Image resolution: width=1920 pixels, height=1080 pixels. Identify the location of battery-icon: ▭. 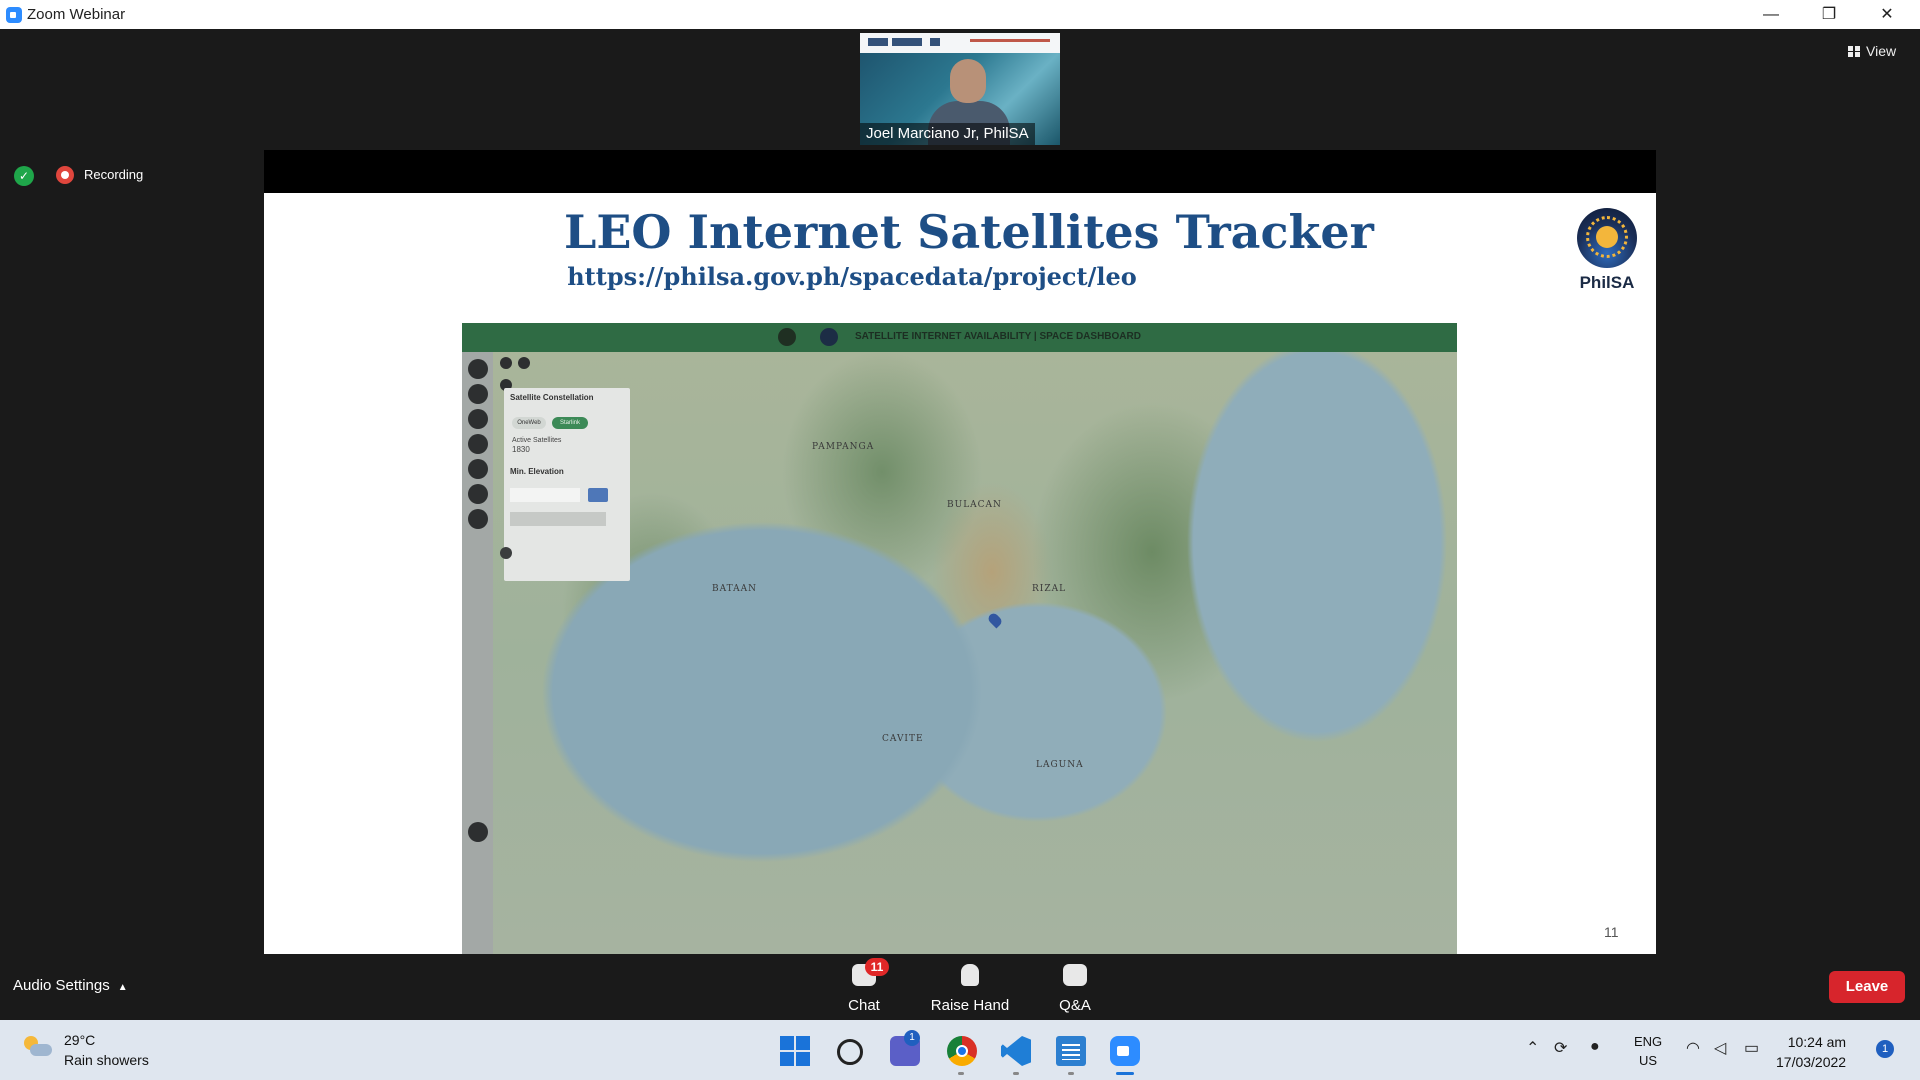
(1751, 1048).